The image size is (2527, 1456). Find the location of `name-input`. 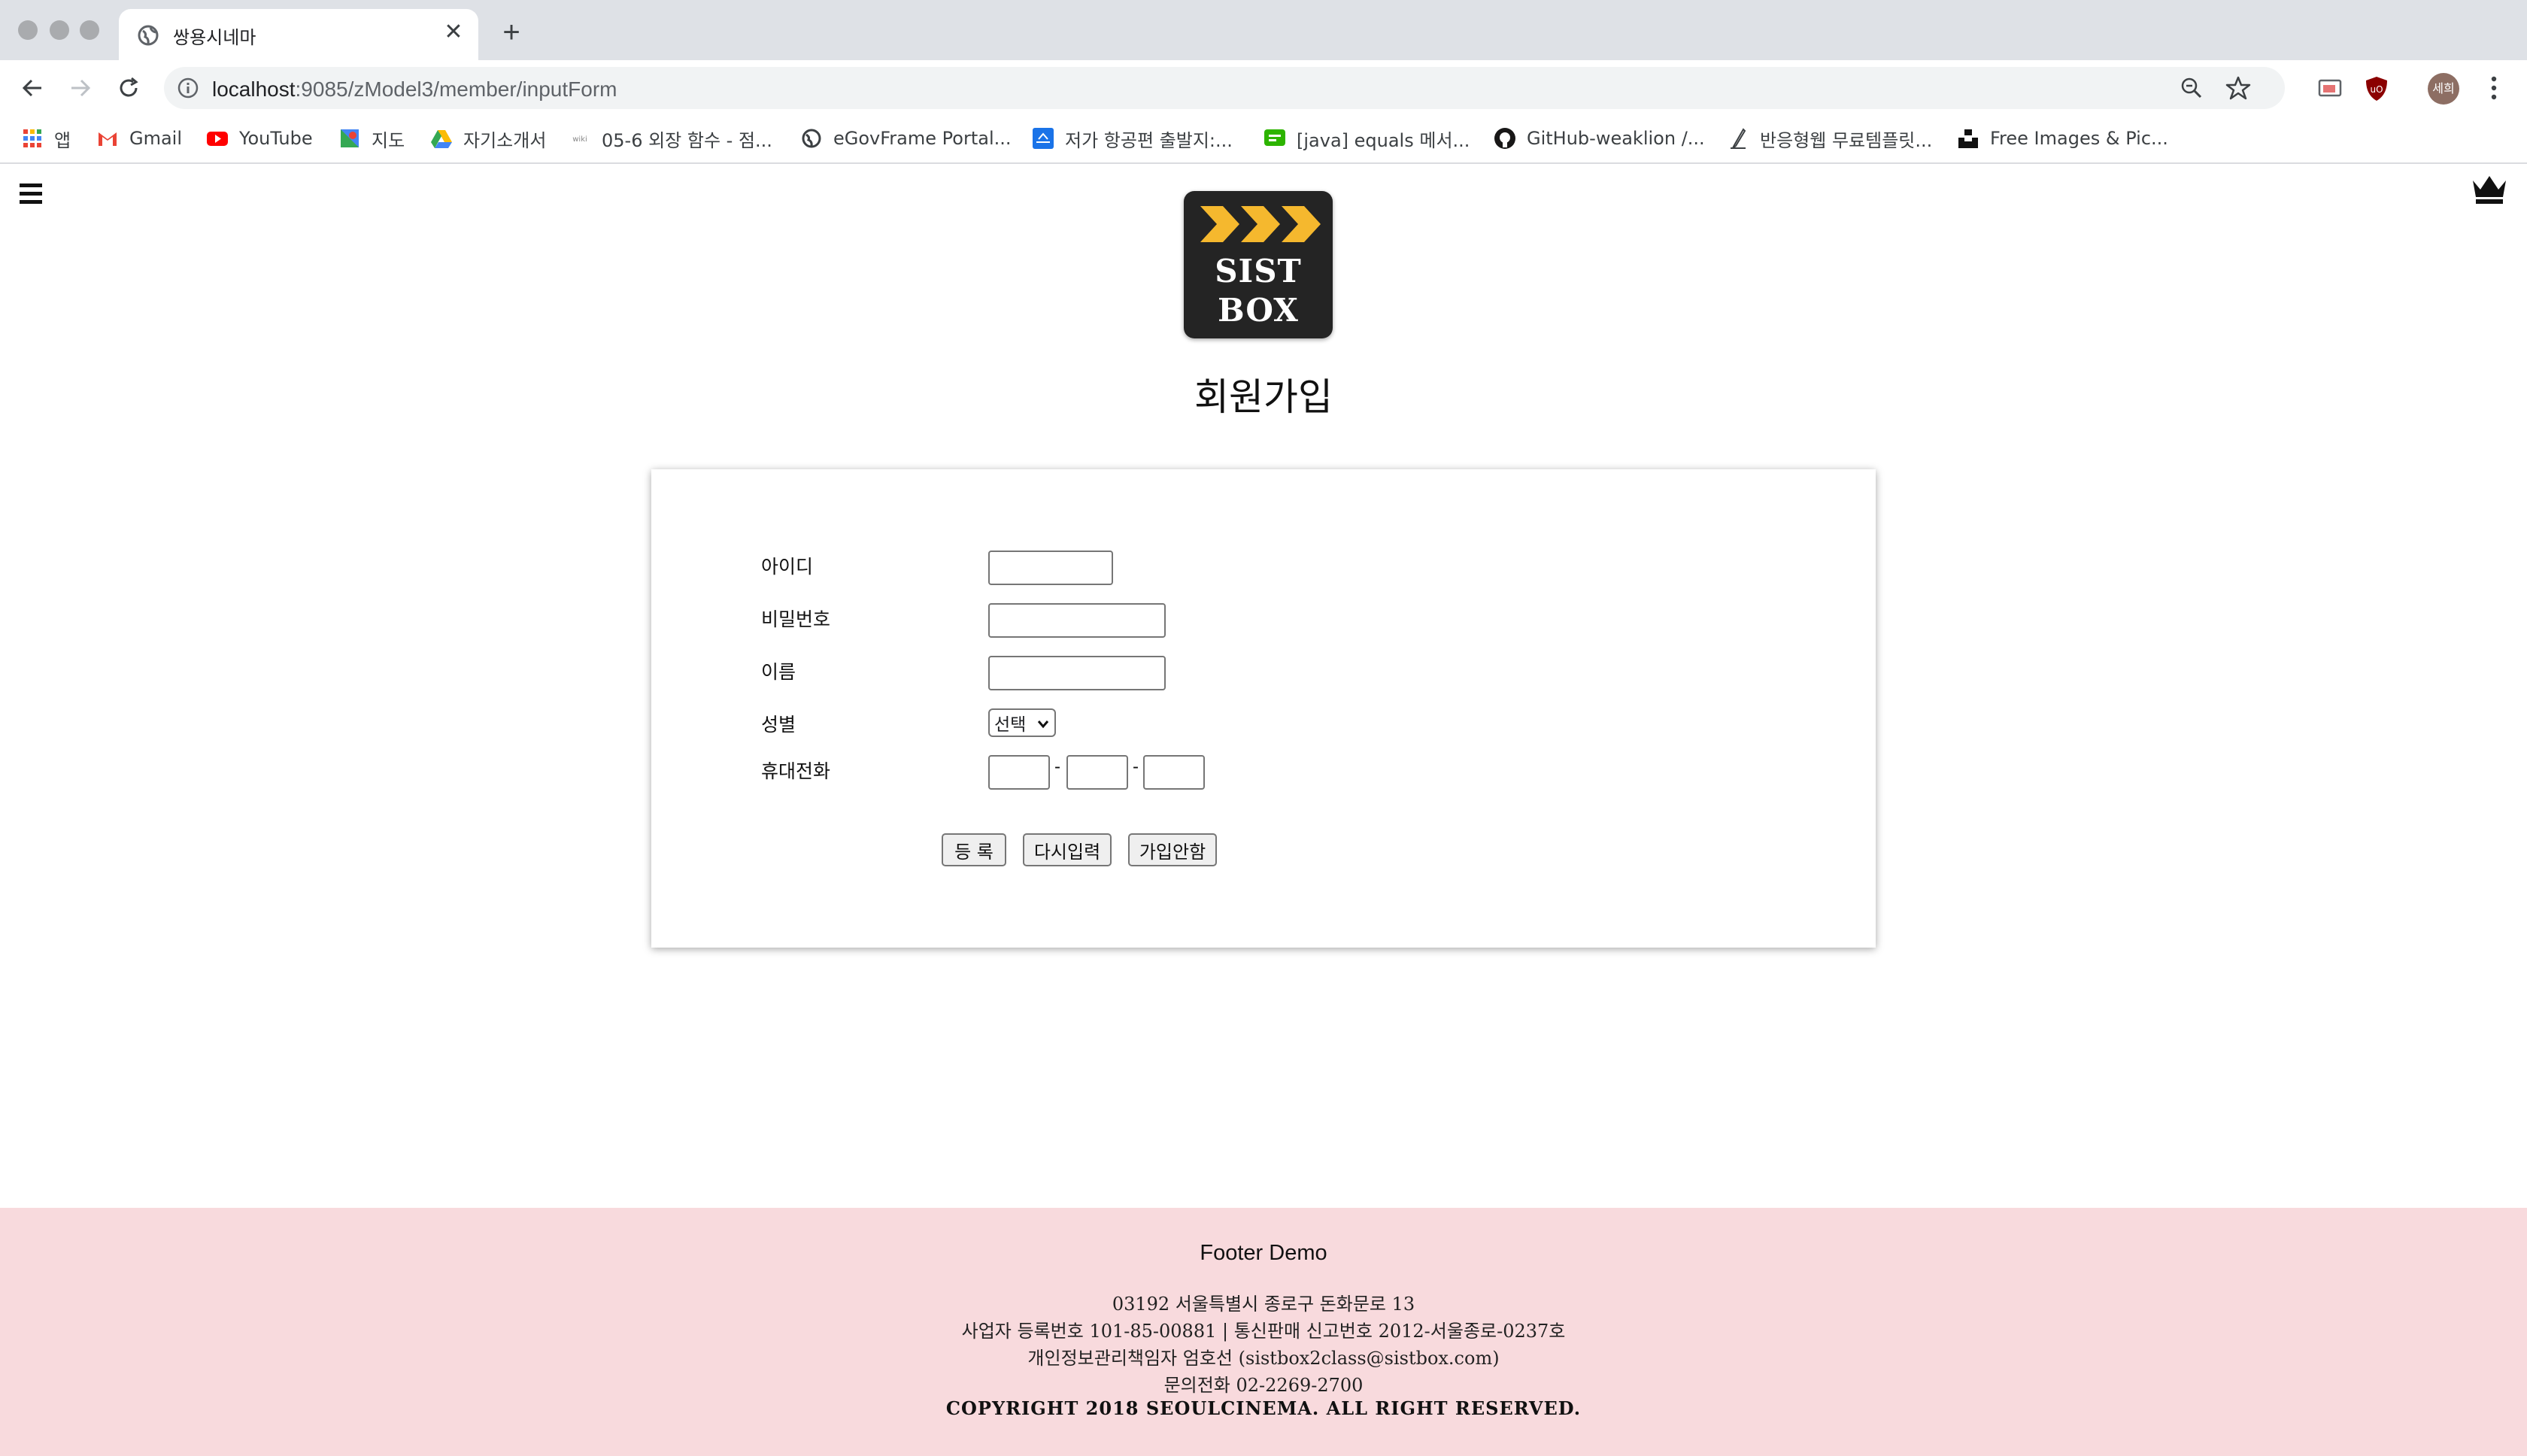

name-input is located at coordinates (1077, 673).